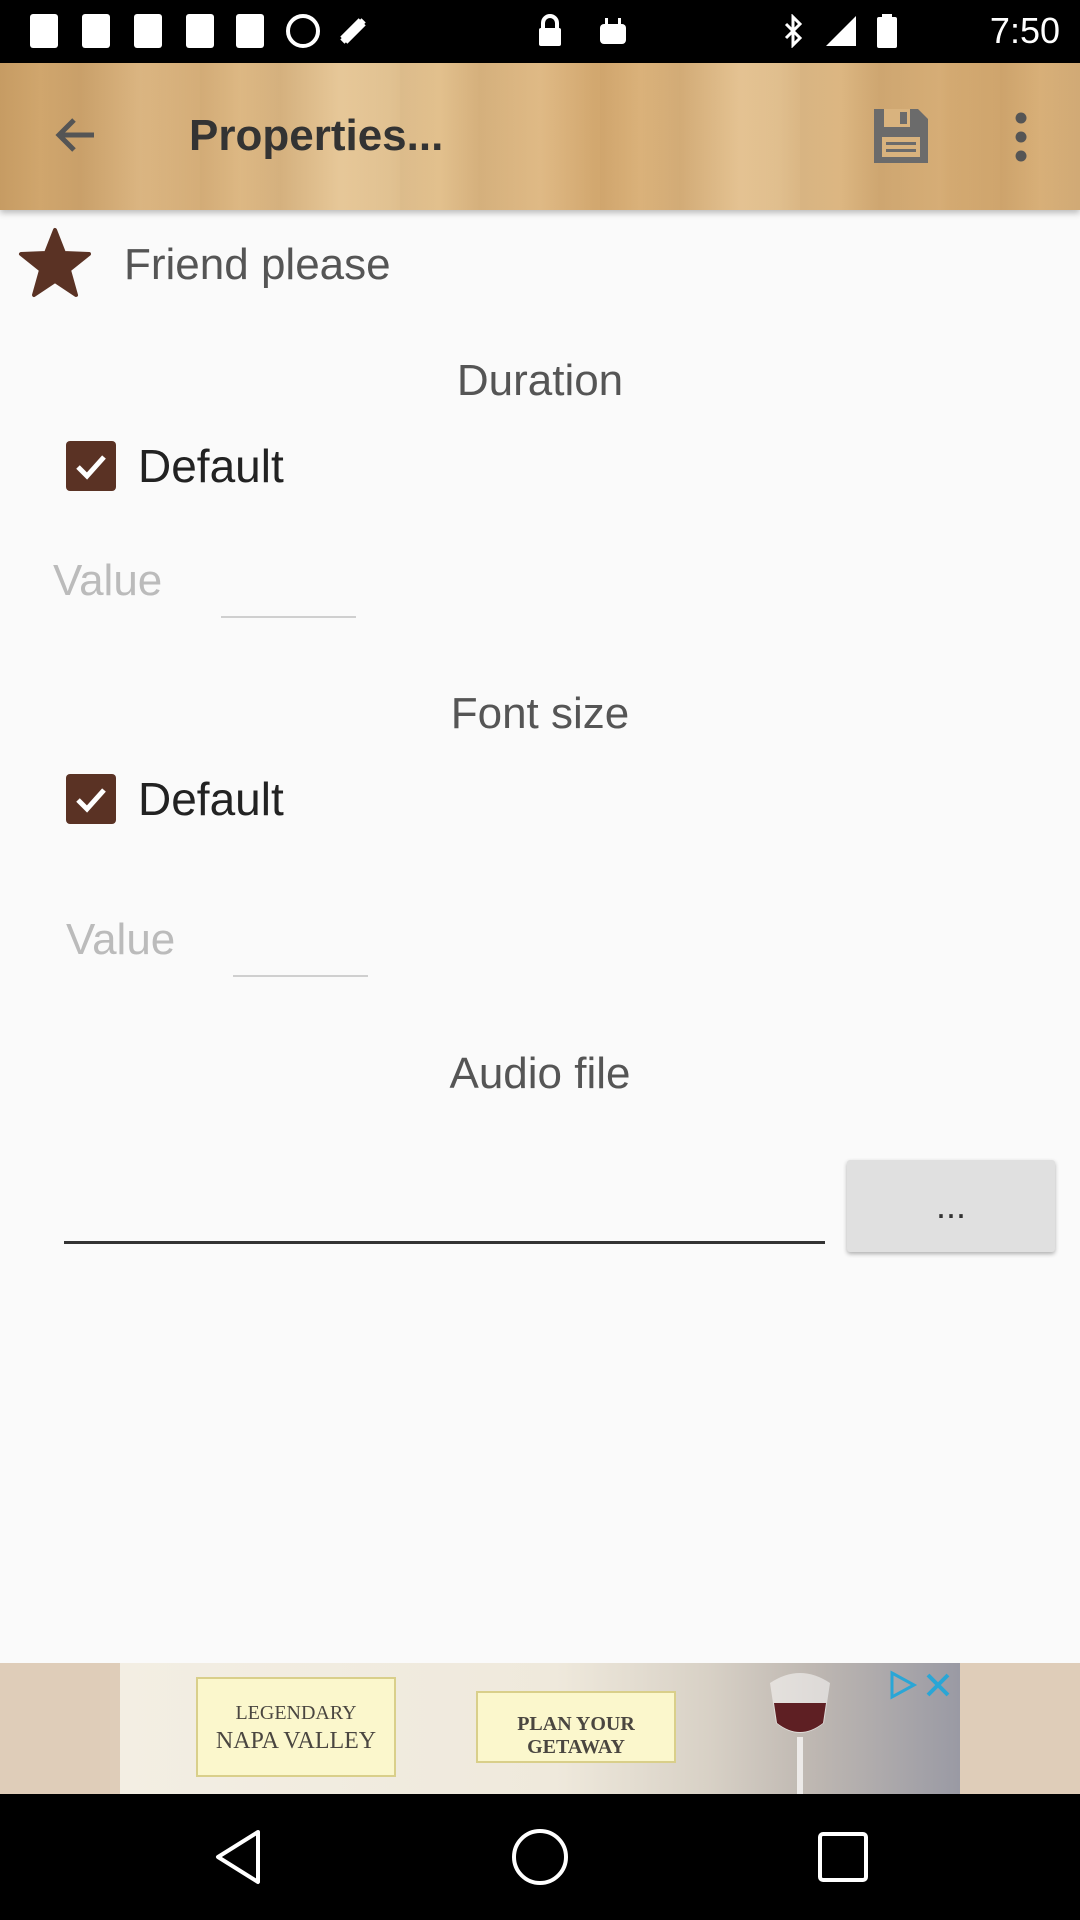  What do you see at coordinates (1024, 30) in the screenshot?
I see `clock: 7:50` at bounding box center [1024, 30].